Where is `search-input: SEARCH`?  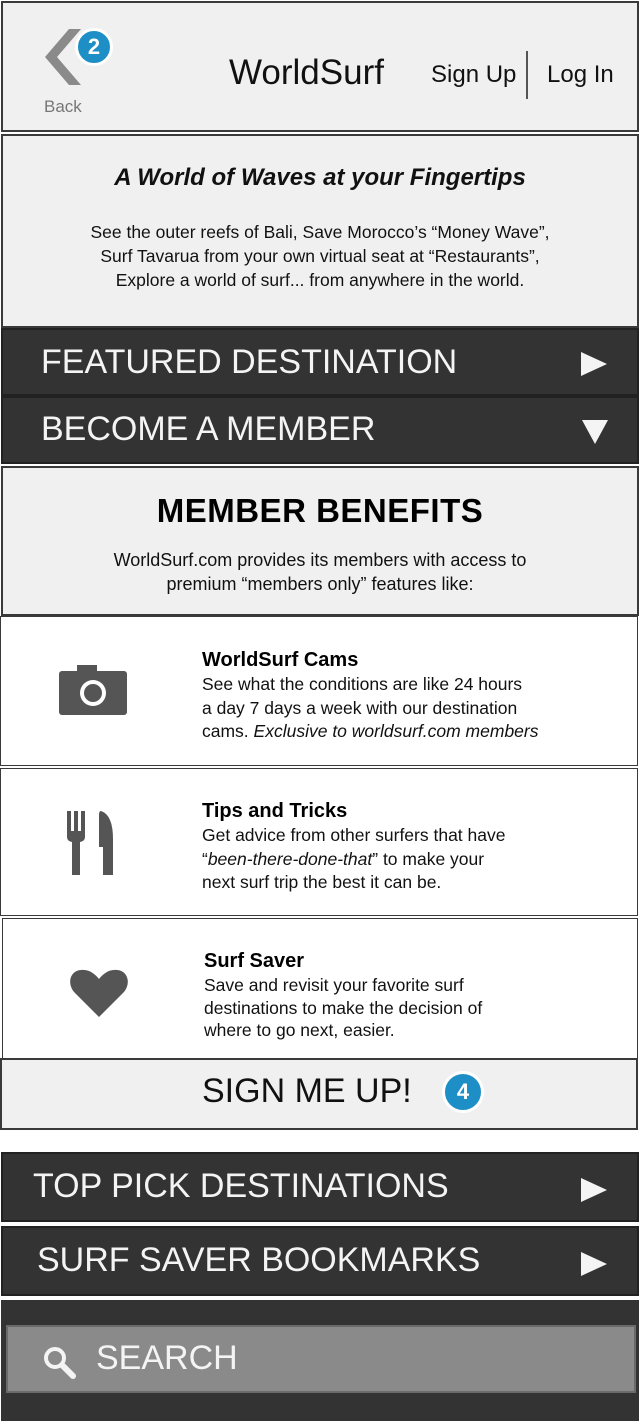
search-input: SEARCH is located at coordinates (321, 1359).